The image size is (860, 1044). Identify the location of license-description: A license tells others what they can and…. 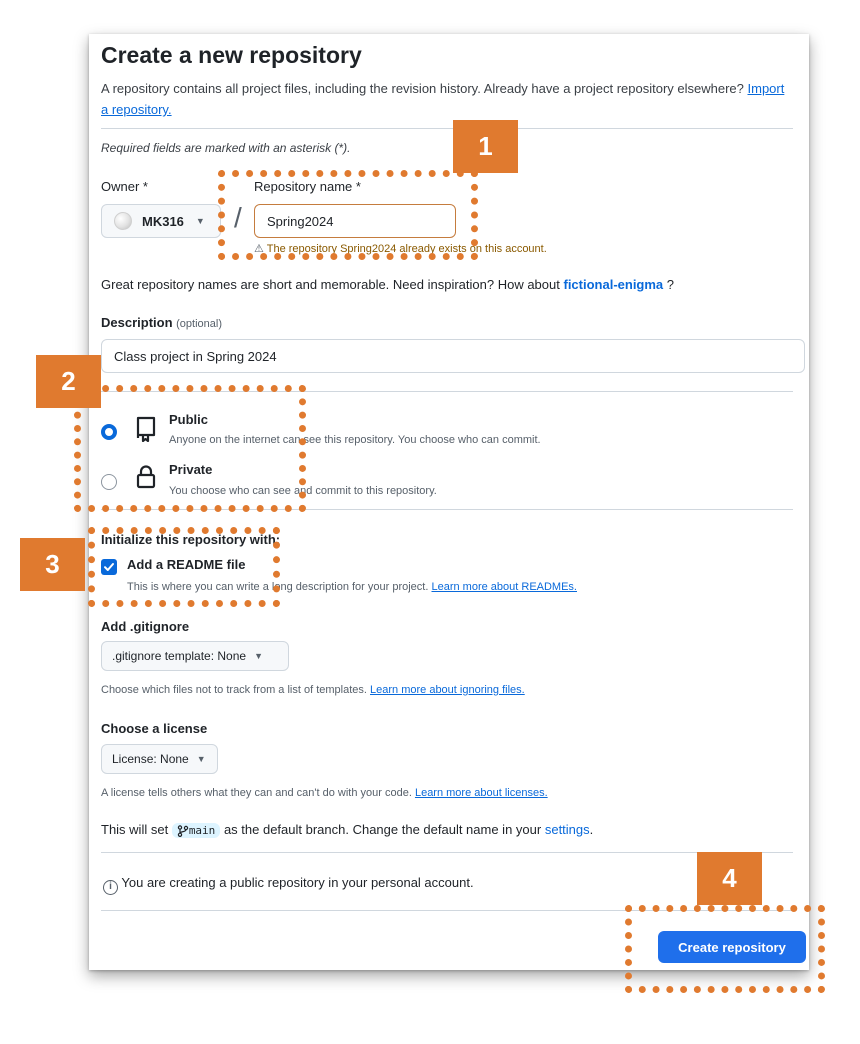
(256, 793).